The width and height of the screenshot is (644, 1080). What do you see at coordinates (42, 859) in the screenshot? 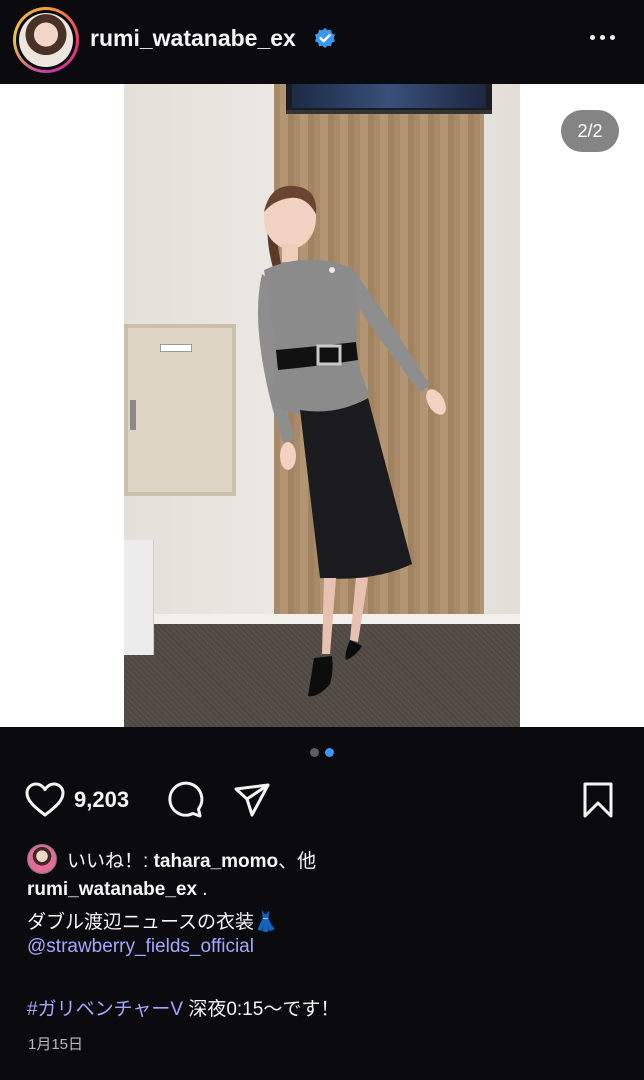
I see `liked-by-avatar` at bounding box center [42, 859].